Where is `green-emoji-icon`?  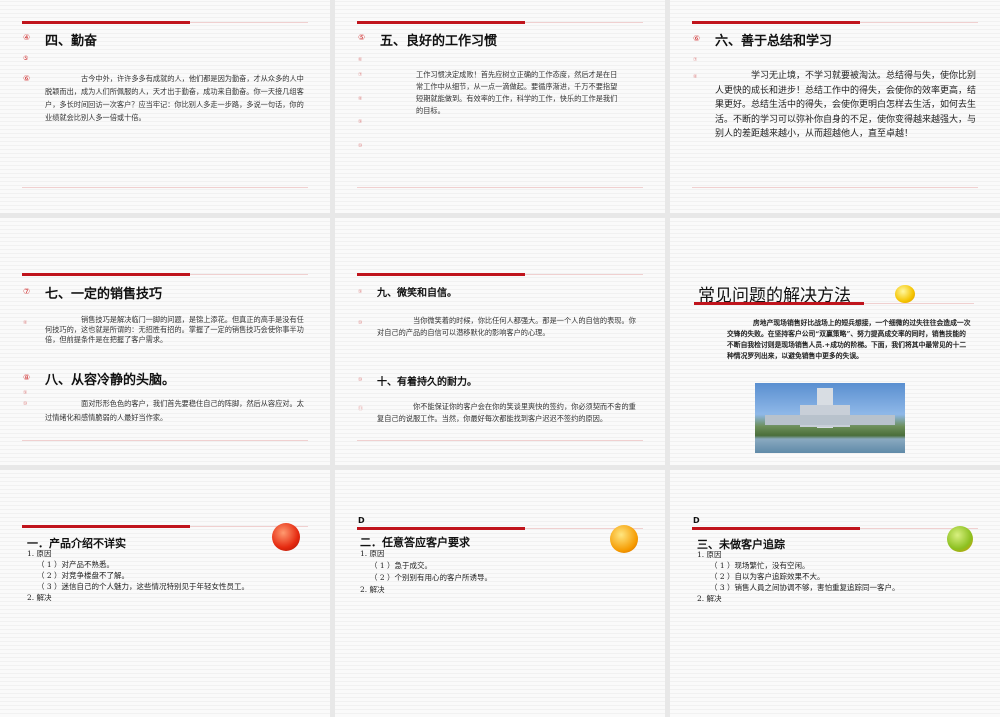 green-emoji-icon is located at coordinates (960, 539).